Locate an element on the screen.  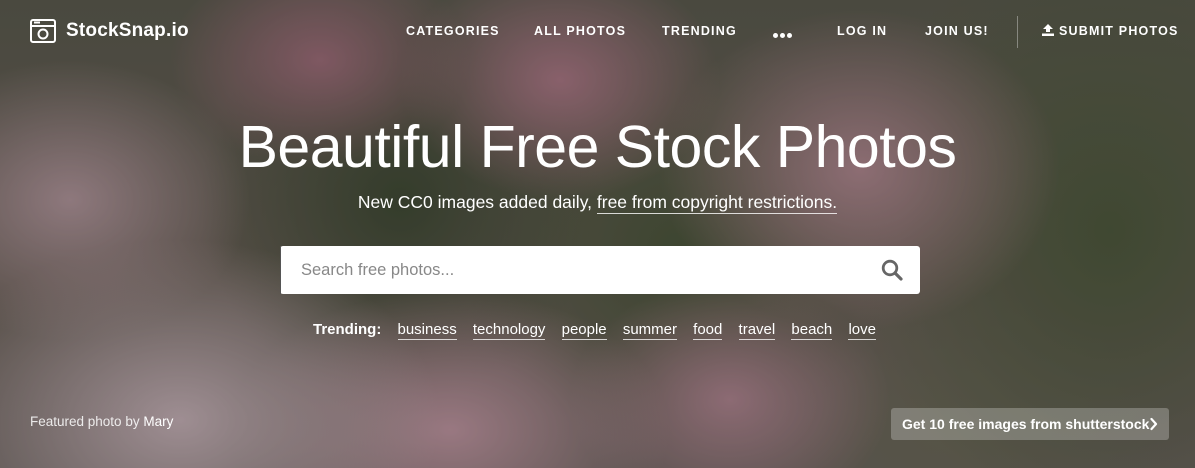
page-title: Beautiful Free Stock Photos is located at coordinates (597, 147).